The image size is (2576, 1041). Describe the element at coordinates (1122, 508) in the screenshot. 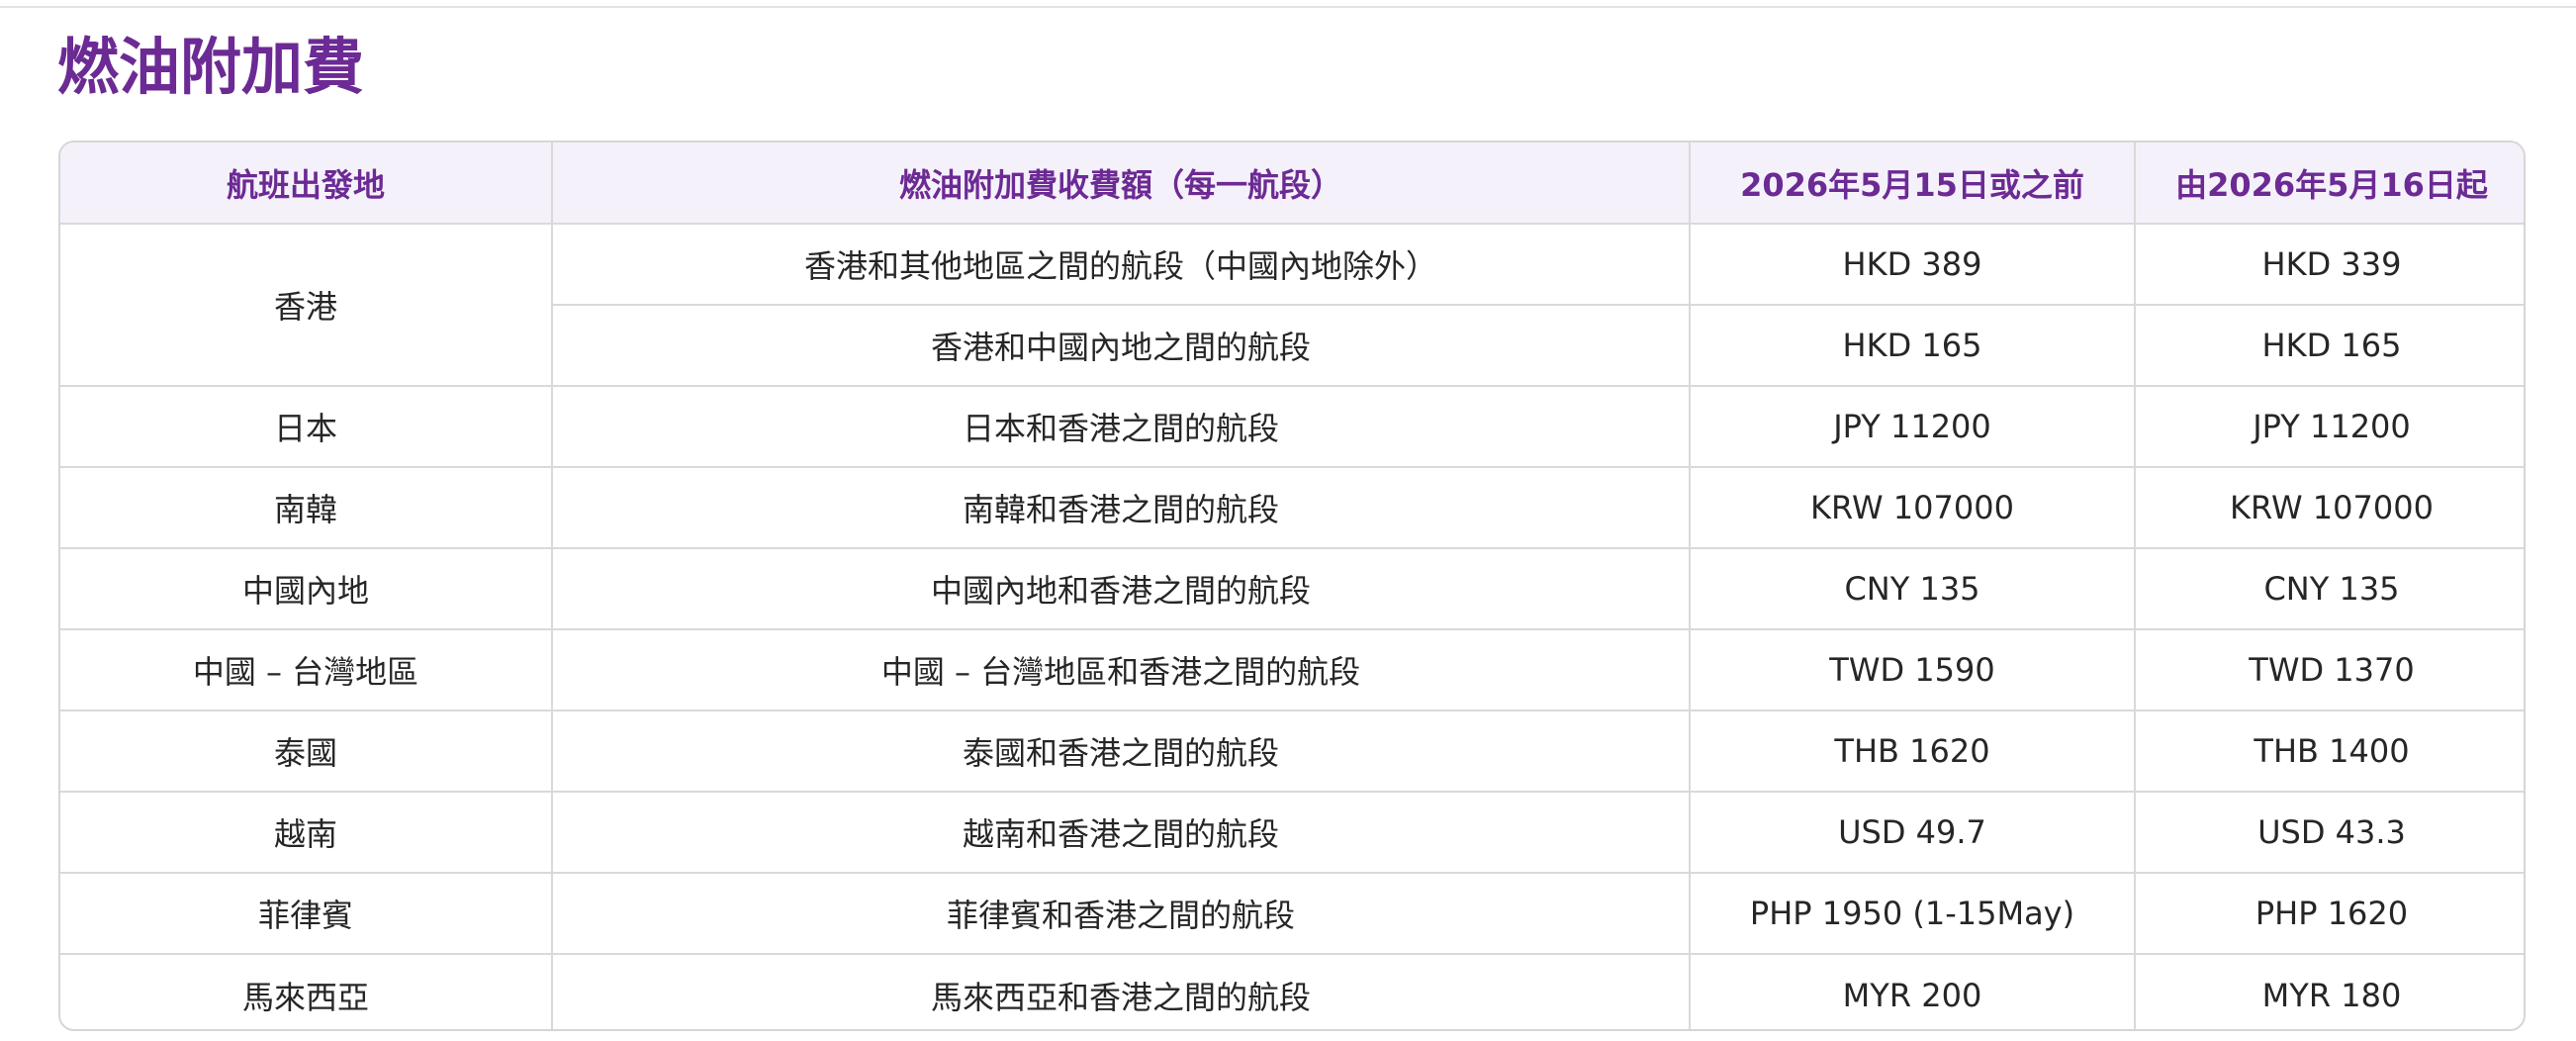

I see `cell-sector: 南韓和香港之間的航段` at that location.